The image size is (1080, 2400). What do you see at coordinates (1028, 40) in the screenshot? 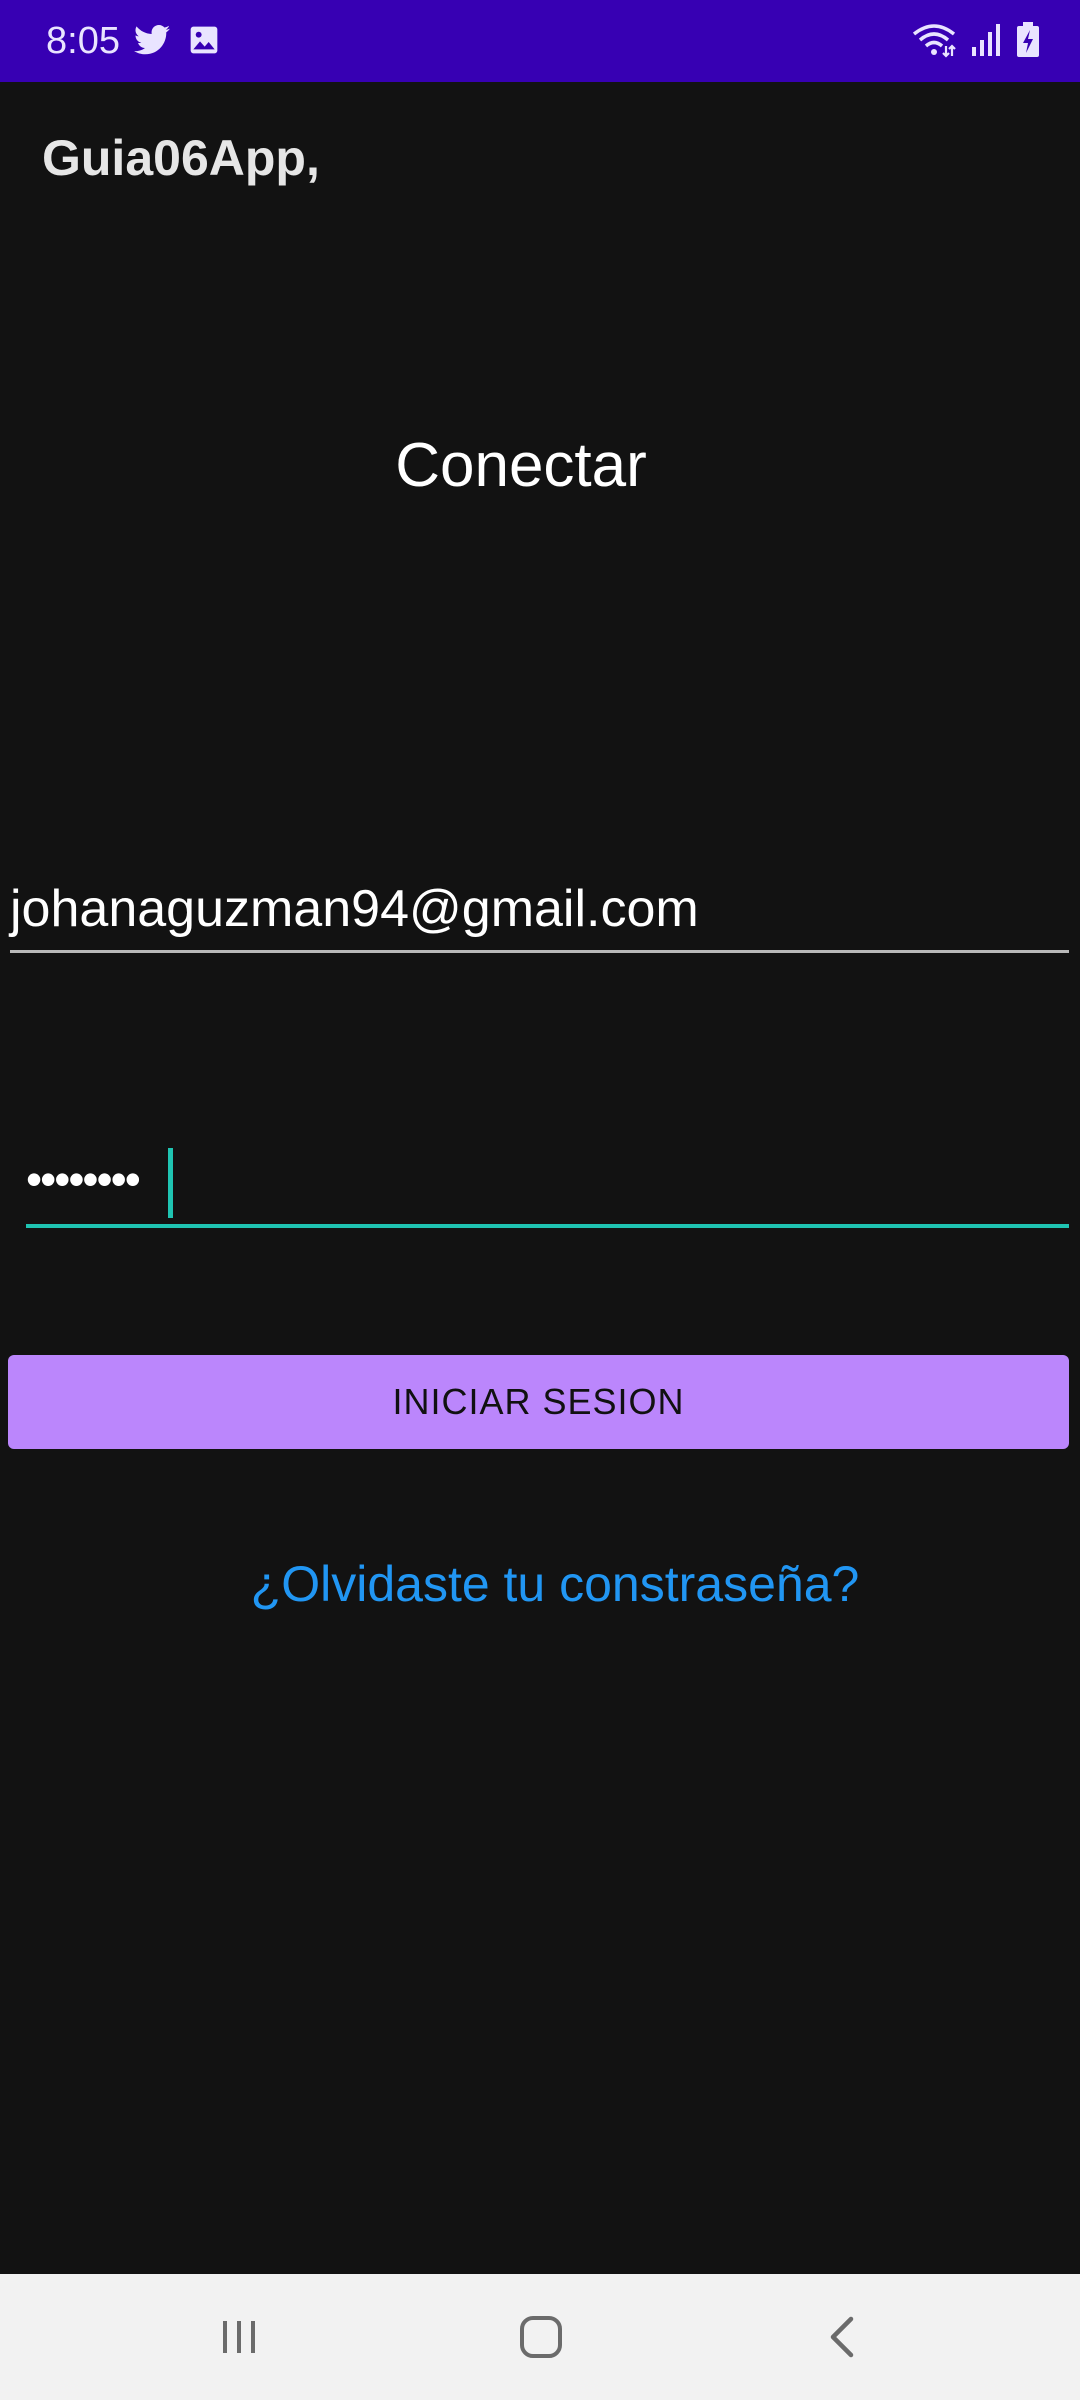
I see `battery-charging-icon` at bounding box center [1028, 40].